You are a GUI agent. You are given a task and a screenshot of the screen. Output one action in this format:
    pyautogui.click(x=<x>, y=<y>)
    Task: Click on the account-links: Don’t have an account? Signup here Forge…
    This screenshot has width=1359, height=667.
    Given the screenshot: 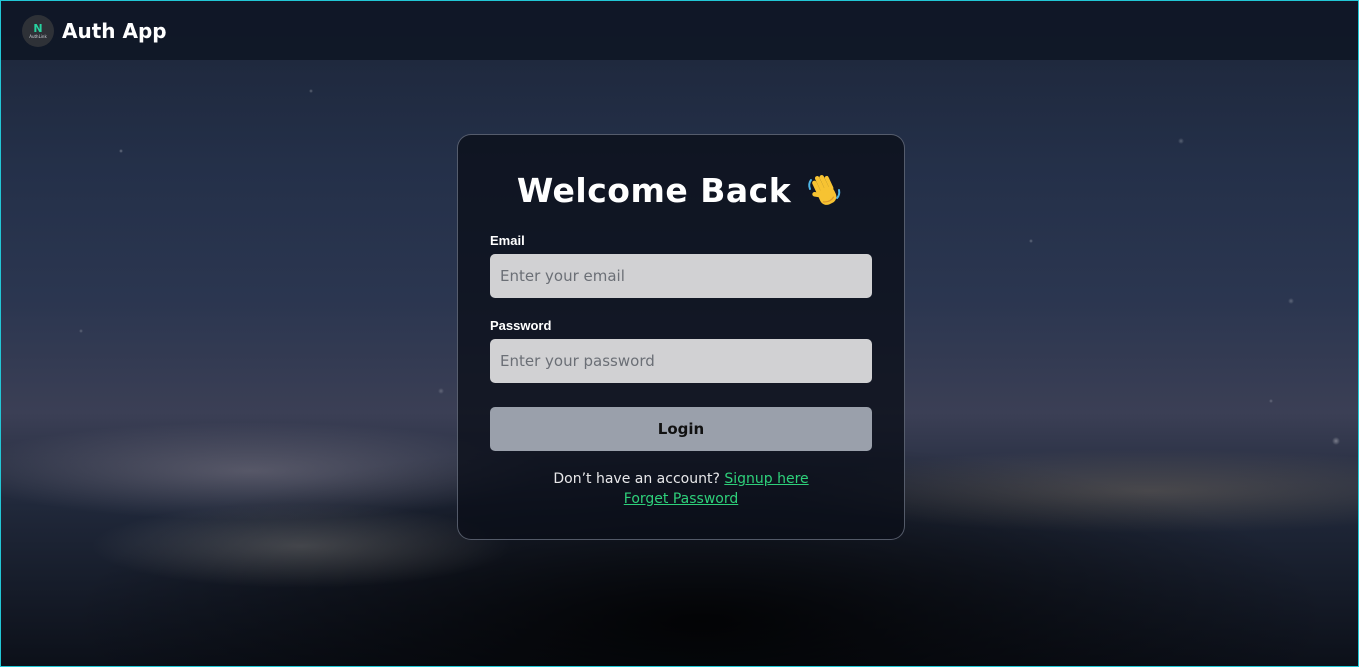 What is the action you would take?
    pyautogui.click(x=681, y=489)
    